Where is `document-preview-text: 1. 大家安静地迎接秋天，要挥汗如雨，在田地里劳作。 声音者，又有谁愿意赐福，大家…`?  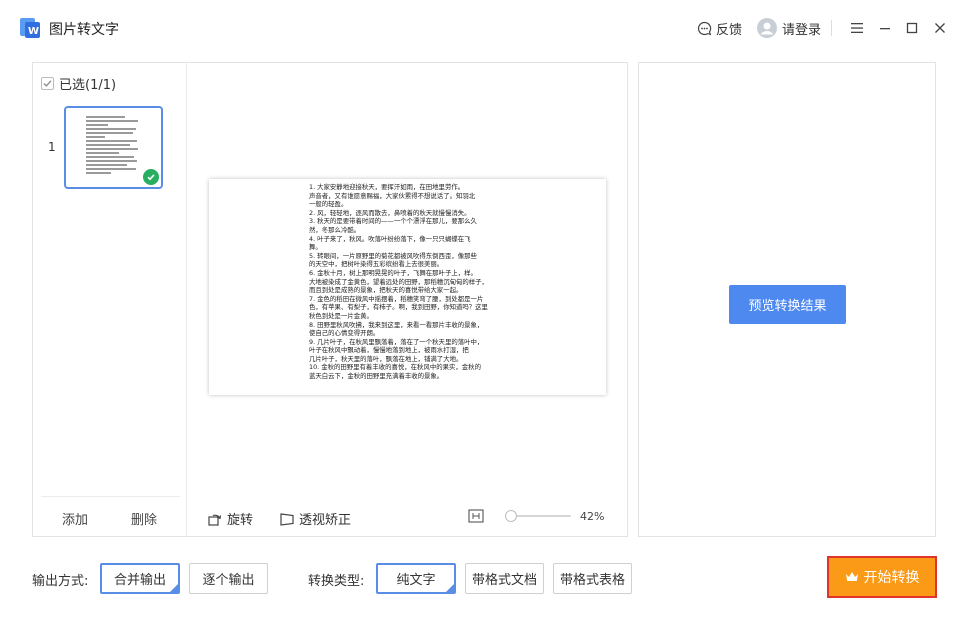 document-preview-text: 1. 大家安静地迎接秋天，要挥汗如雨，在田地里劳作。 声音者，又有谁愿意赐福，大家… is located at coordinates (407, 282).